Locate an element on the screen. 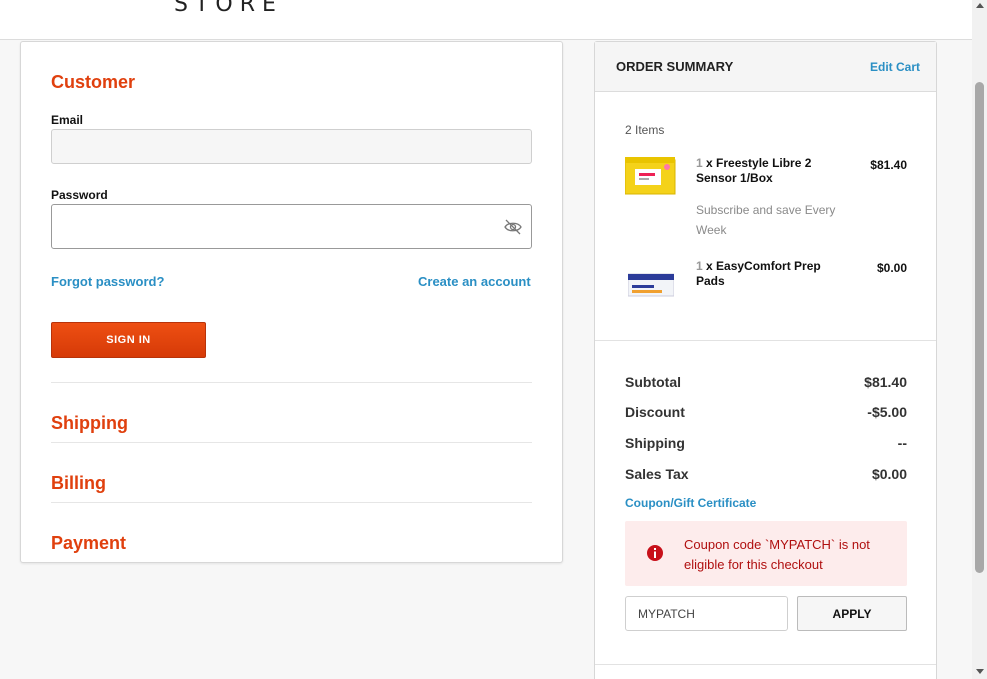 Image resolution: width=987 pixels, height=679 pixels. coupon-gift-certificate-link: Coupon/Gift Certificate is located at coordinates (690, 503).